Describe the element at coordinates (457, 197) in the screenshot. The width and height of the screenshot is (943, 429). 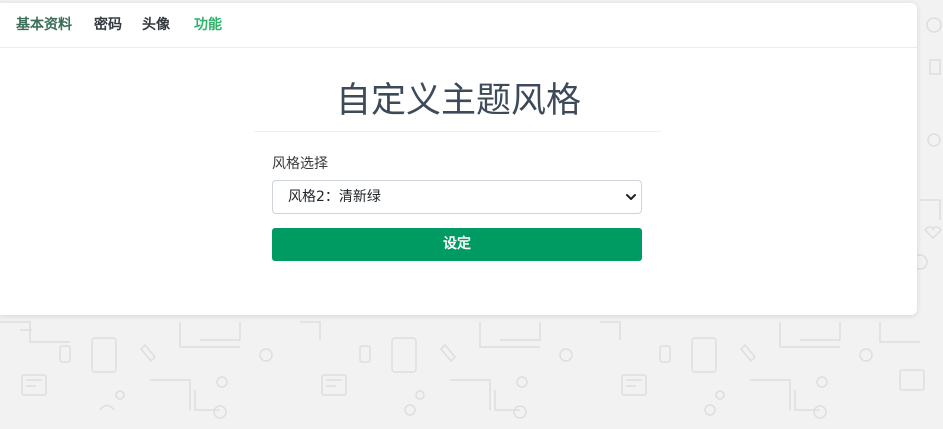
I see `theme-select: 风格2：清新绿` at that location.